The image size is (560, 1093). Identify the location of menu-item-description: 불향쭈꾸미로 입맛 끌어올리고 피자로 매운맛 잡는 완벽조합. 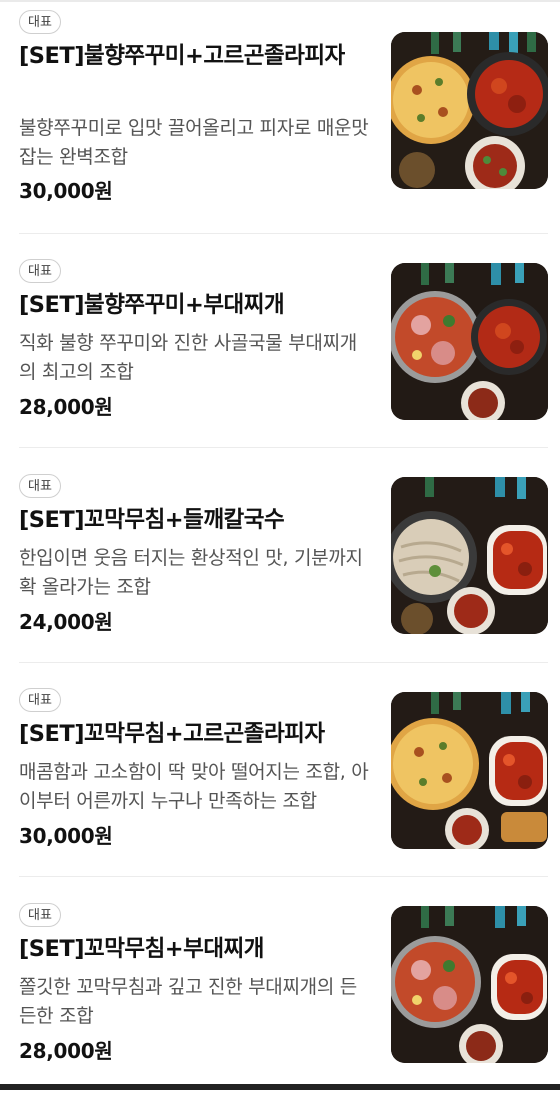
(194, 142).